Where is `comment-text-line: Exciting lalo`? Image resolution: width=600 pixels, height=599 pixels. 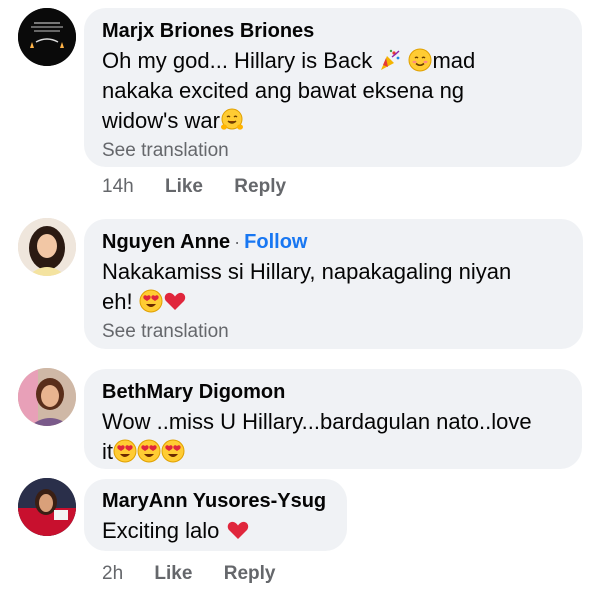
comment-text-line: Exciting lalo is located at coordinates (215, 531).